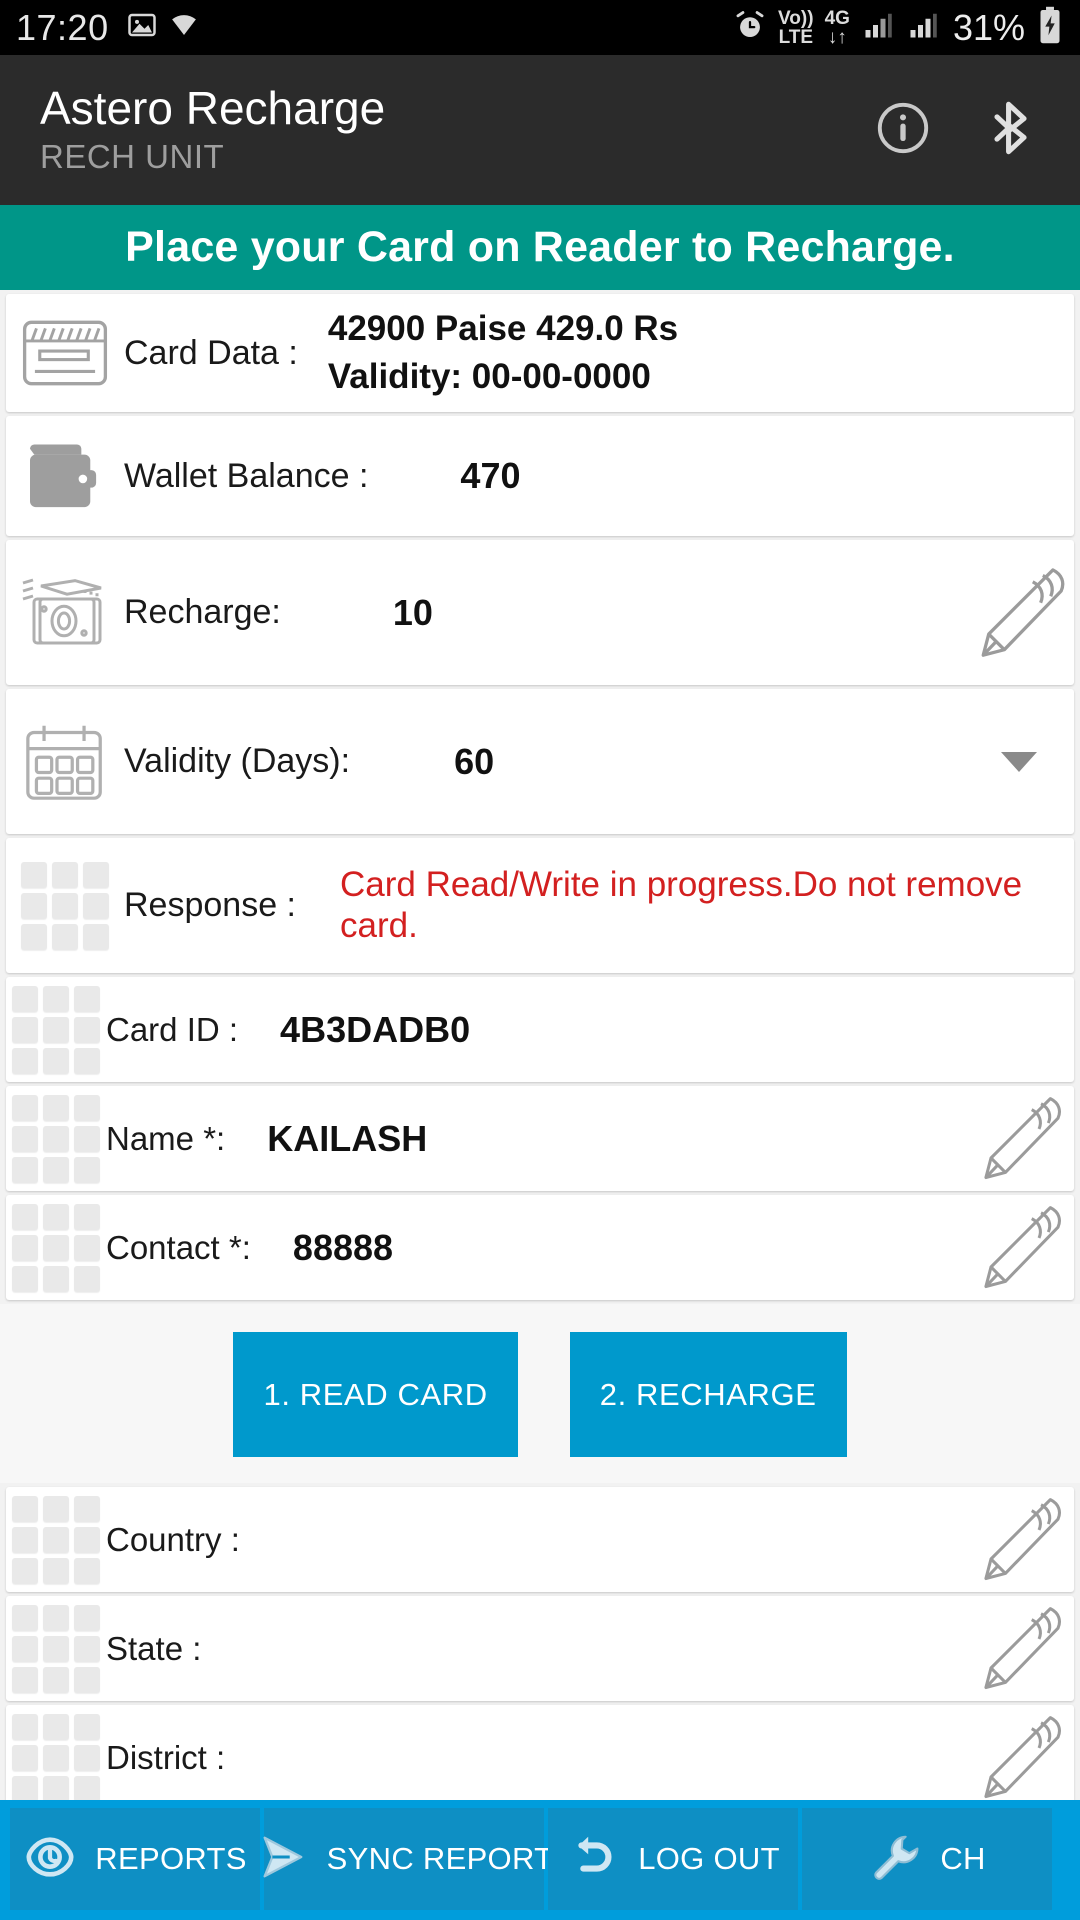  What do you see at coordinates (540, 130) in the screenshot?
I see `app-bar: Astero Recharge RECH UNIT` at bounding box center [540, 130].